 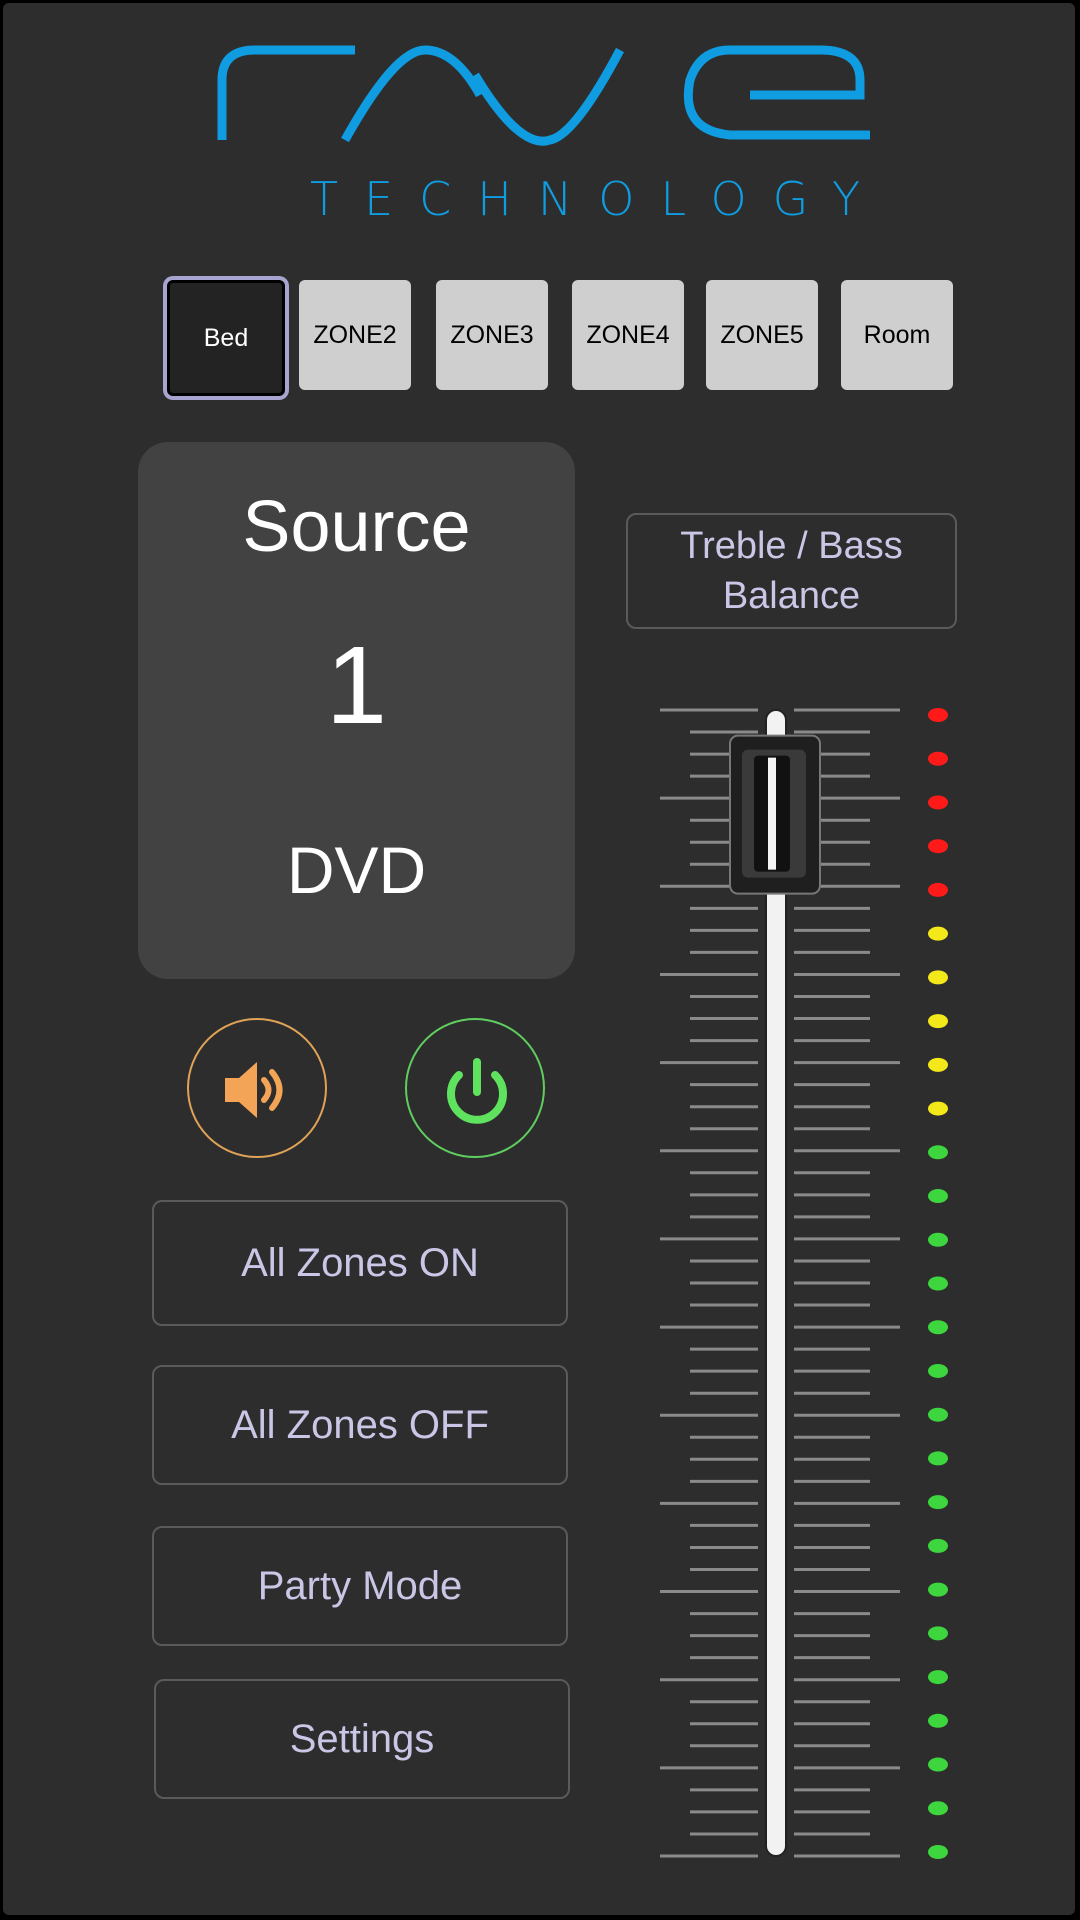 What do you see at coordinates (360, 1586) in the screenshot?
I see `party-mode-button: Party Mode` at bounding box center [360, 1586].